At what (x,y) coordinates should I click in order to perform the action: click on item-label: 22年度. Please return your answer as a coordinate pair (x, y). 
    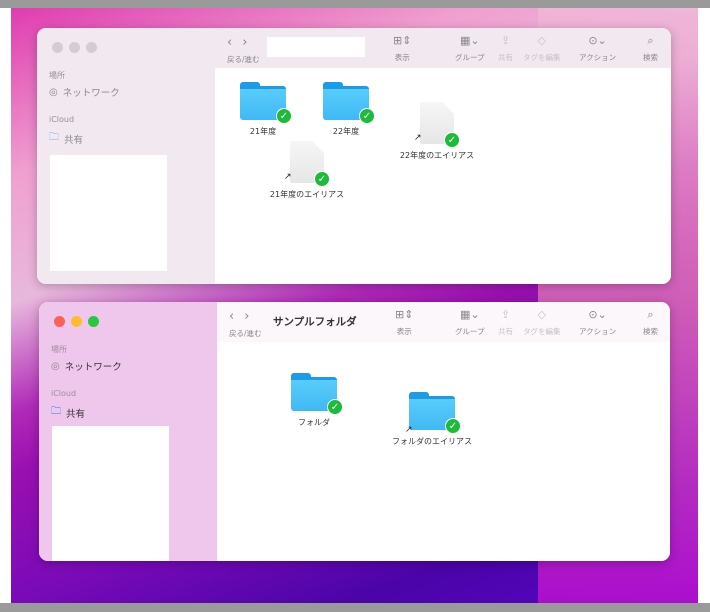
    Looking at the image, I should click on (346, 131).